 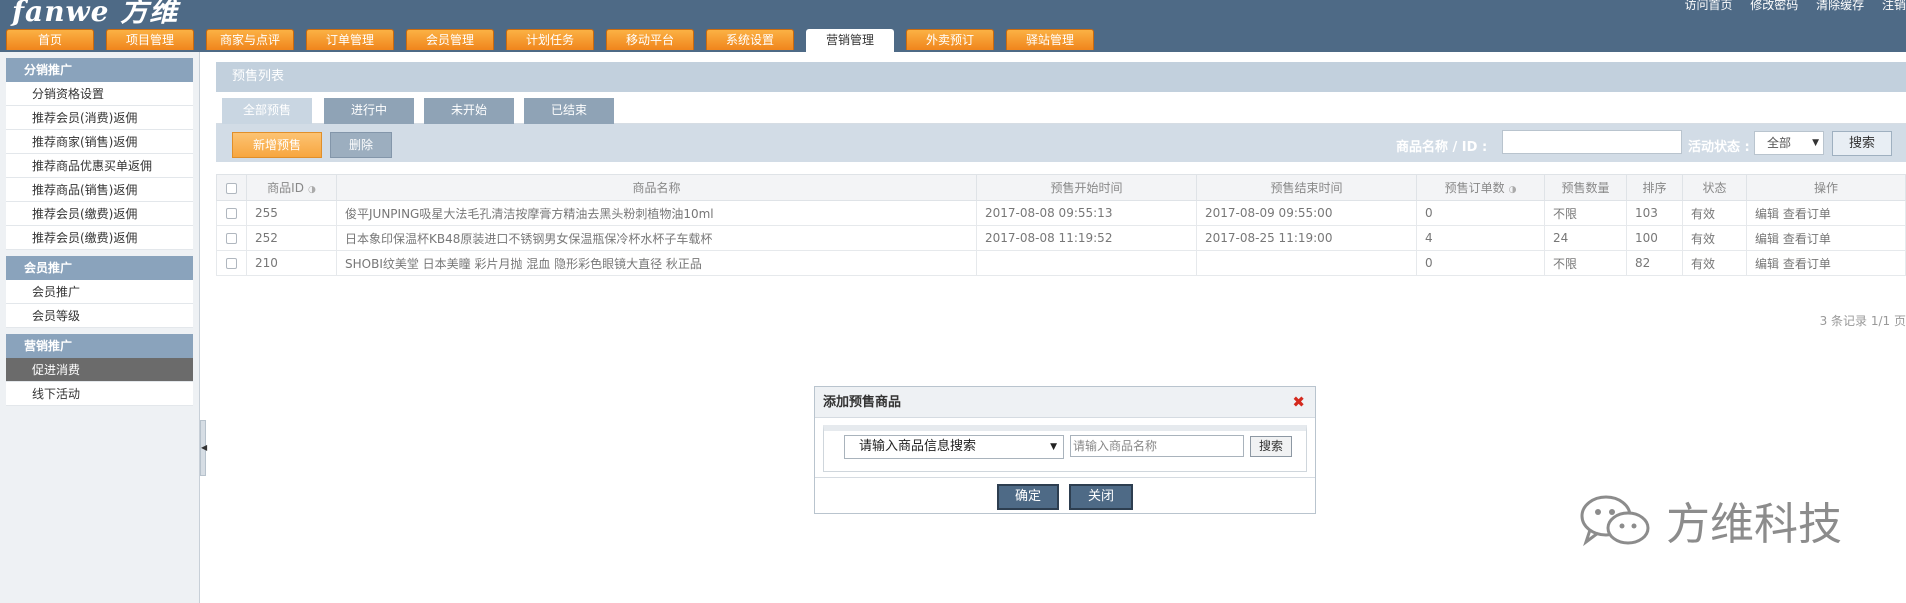 What do you see at coordinates (1840, 6) in the screenshot?
I see `link-clear-cache: 清除缓存` at bounding box center [1840, 6].